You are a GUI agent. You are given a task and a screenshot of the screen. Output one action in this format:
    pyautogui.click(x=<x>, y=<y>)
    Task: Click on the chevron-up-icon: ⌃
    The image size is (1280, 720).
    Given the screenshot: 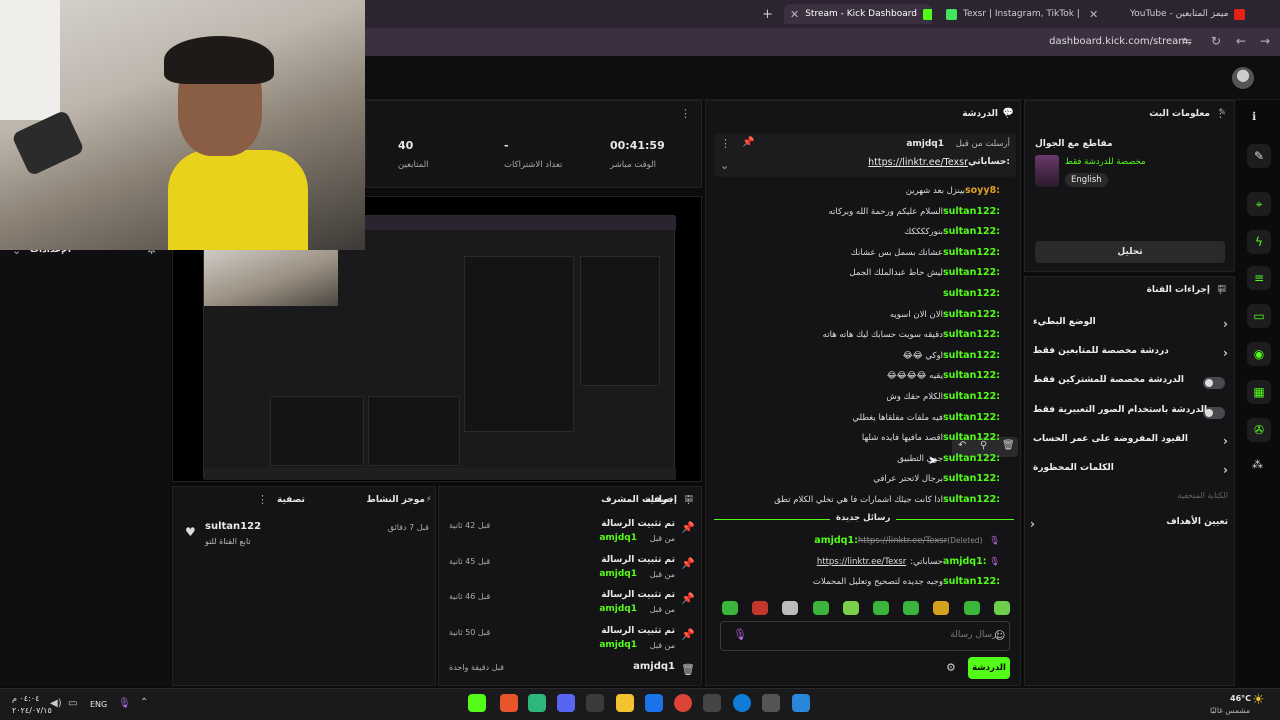 What is the action you would take?
    pyautogui.click(x=144, y=702)
    